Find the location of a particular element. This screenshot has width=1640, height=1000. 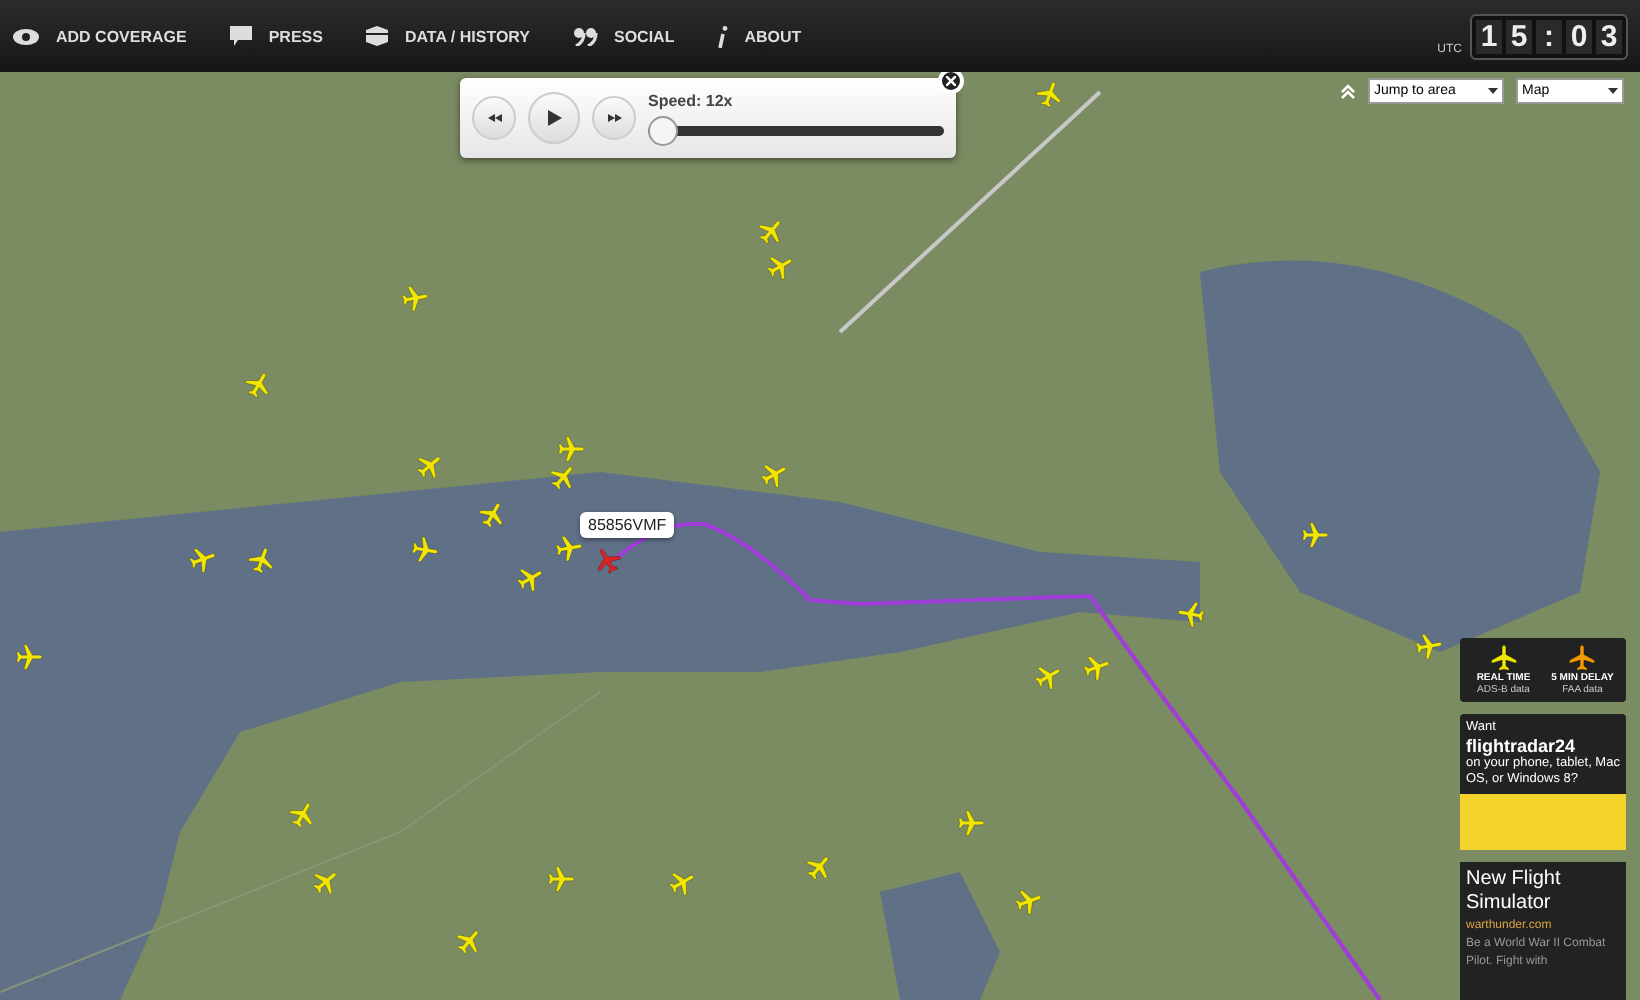

play-button is located at coordinates (554, 118).